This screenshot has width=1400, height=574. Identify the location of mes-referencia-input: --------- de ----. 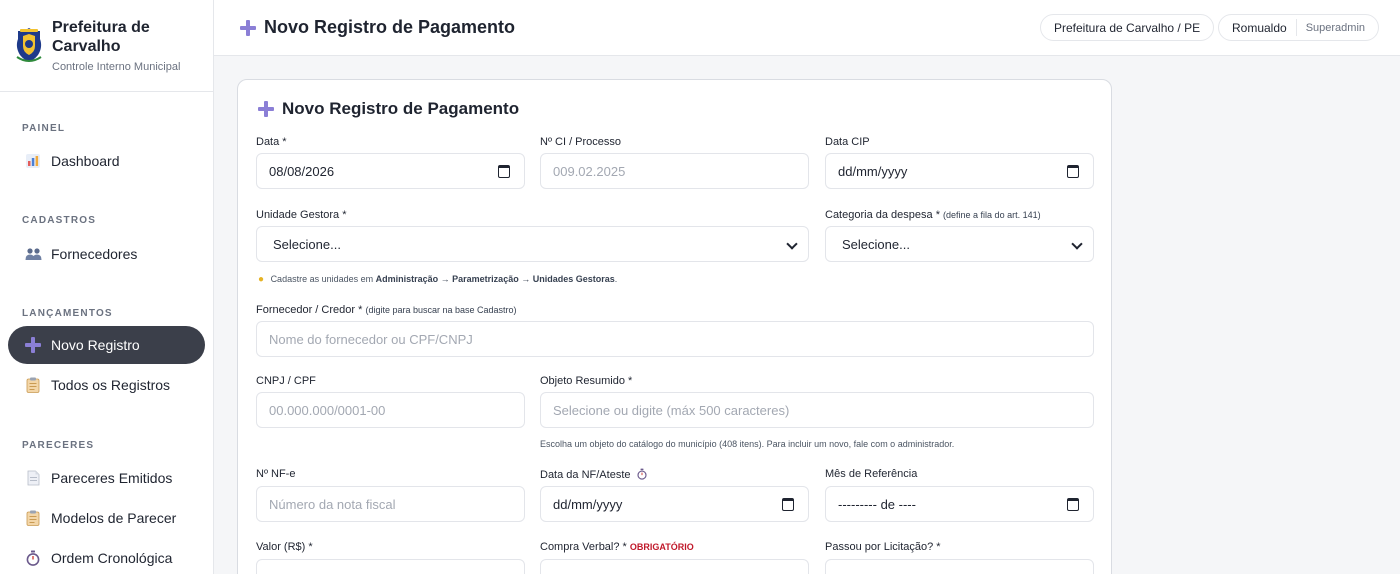
(959, 504).